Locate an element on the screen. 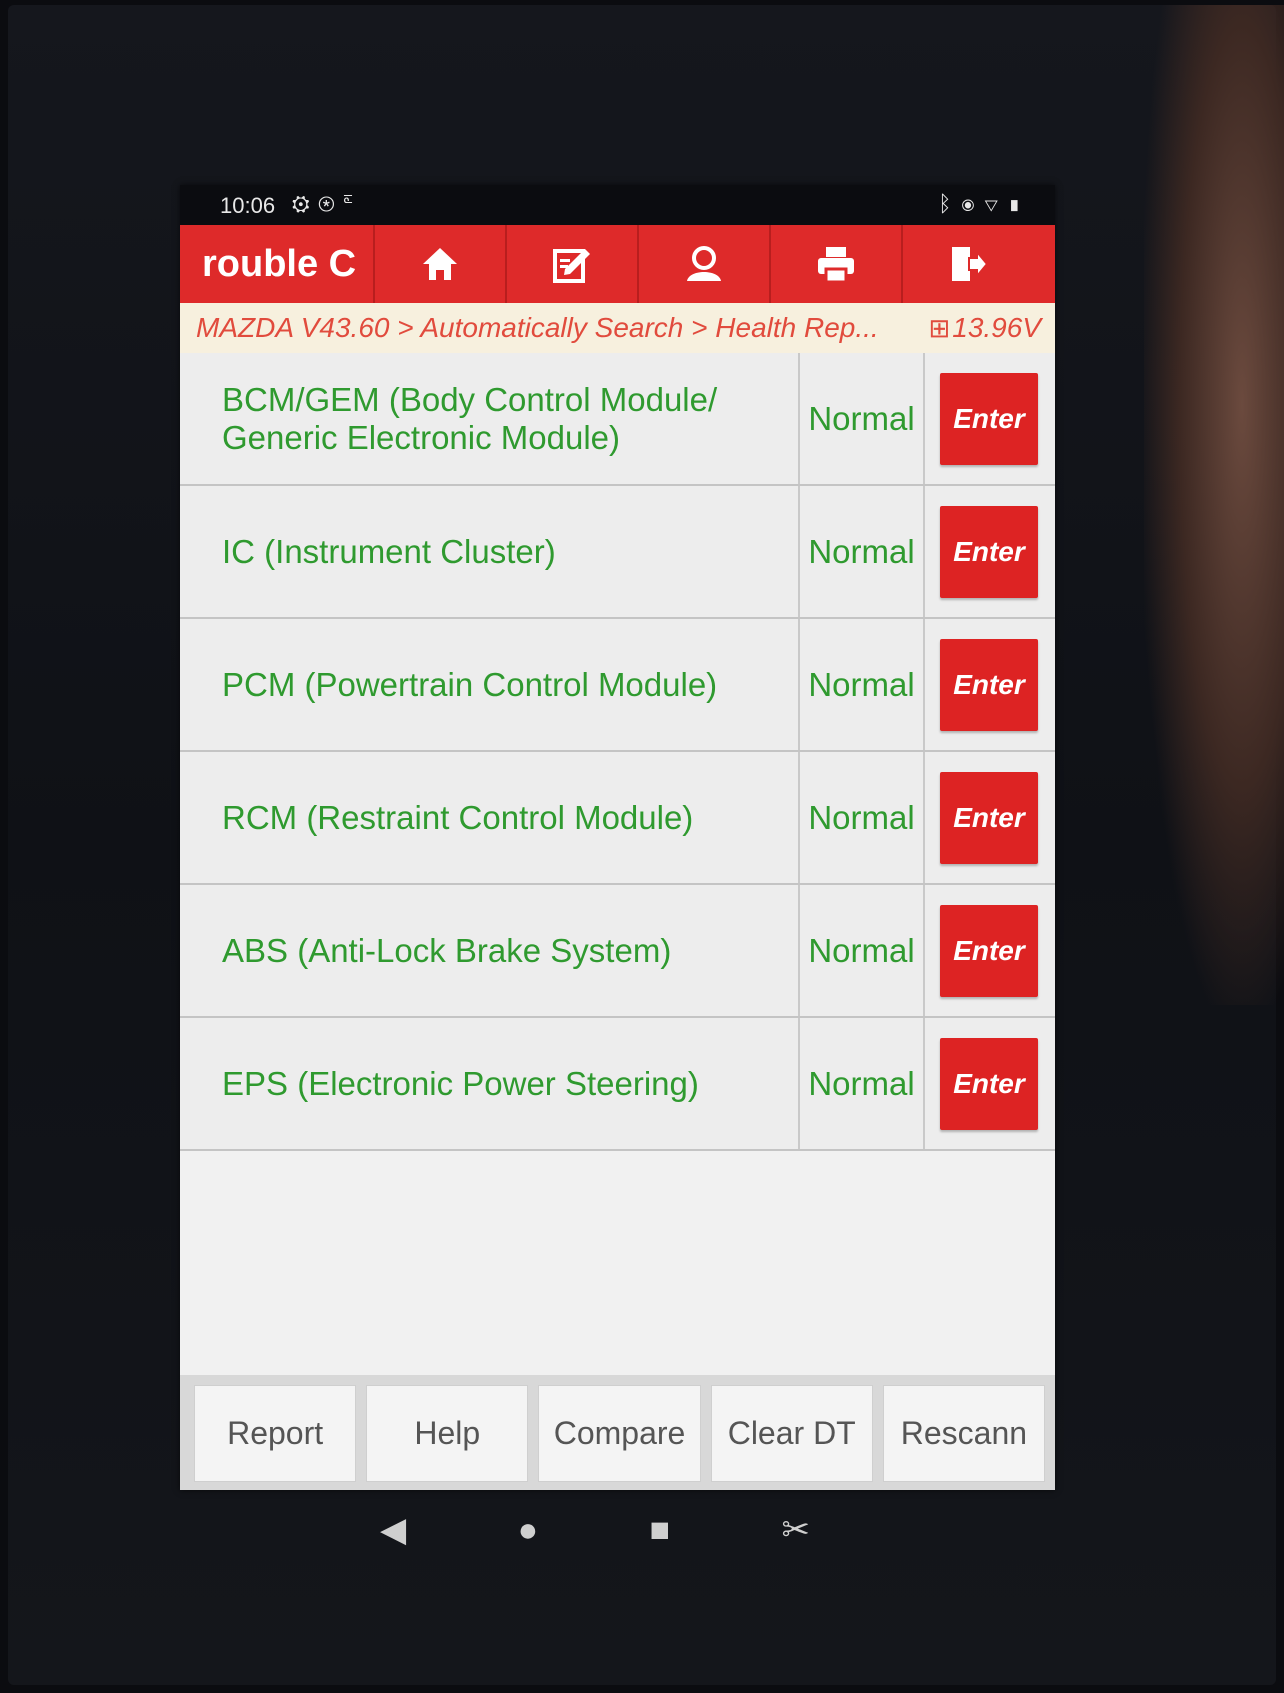  edit-icon is located at coordinates (571, 266).